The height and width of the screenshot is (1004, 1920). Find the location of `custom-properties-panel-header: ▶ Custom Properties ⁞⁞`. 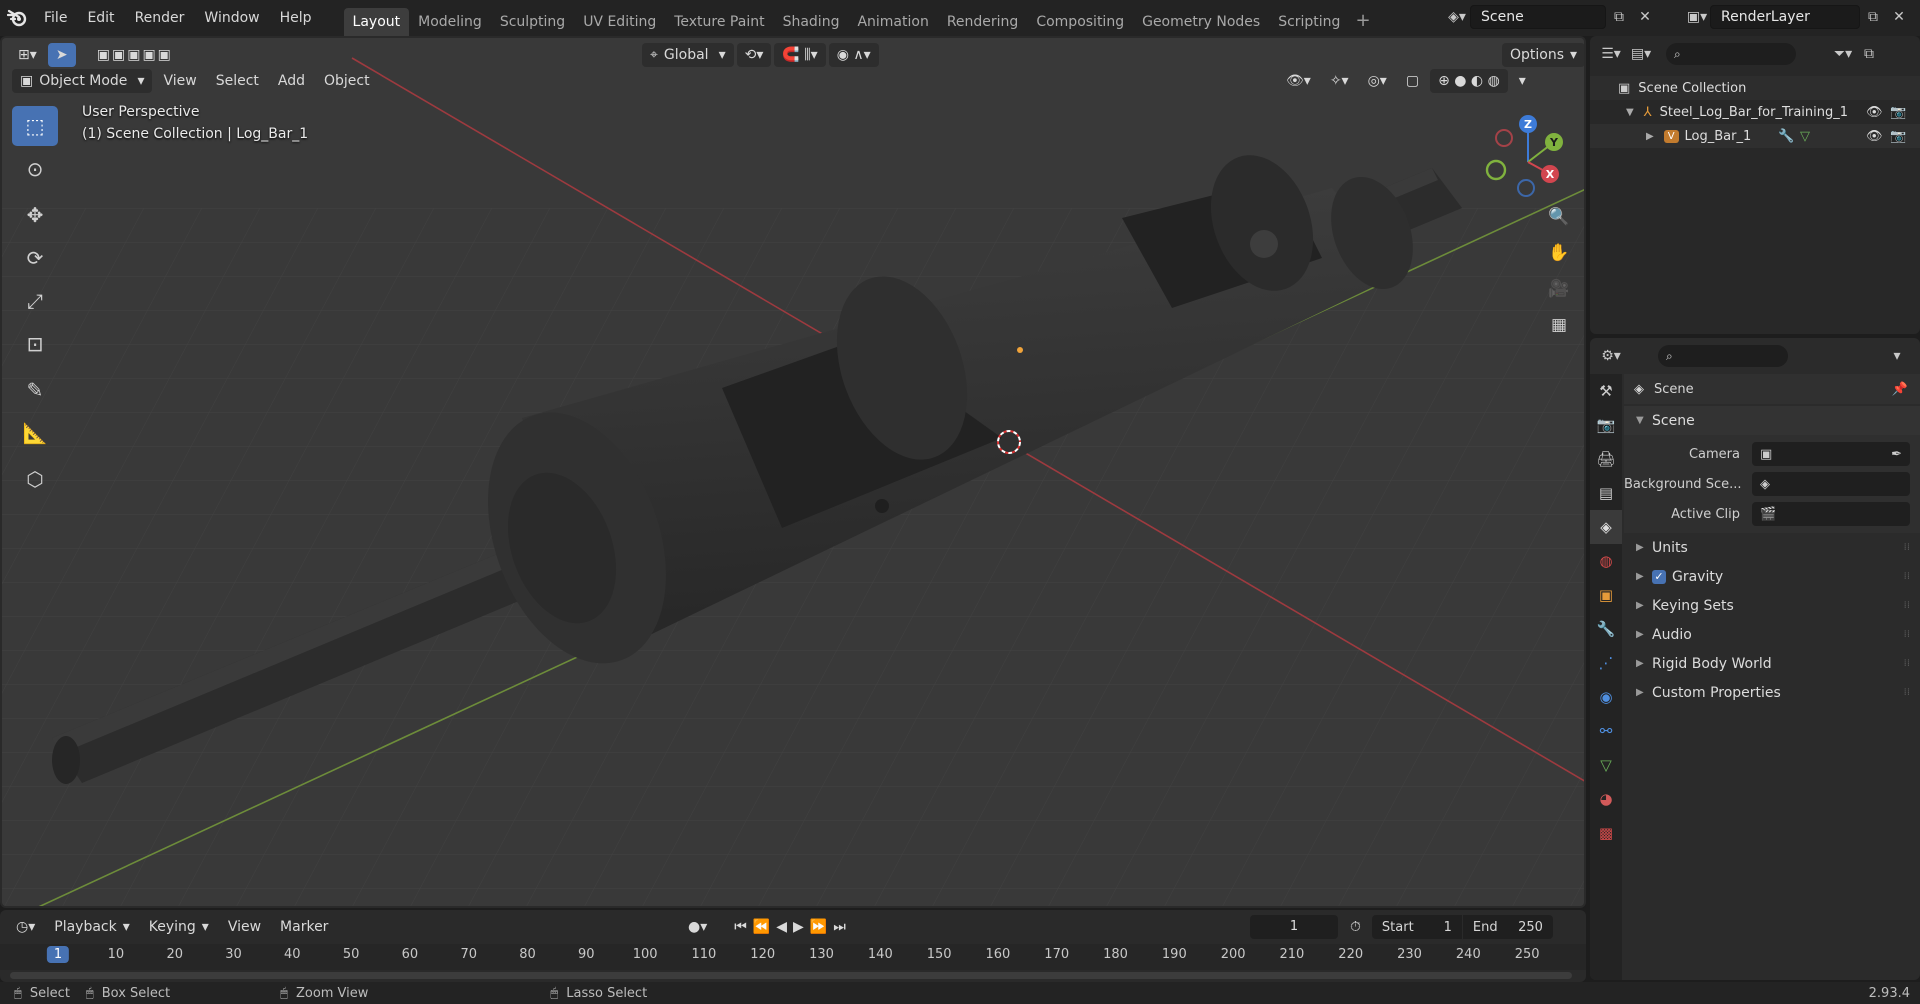

custom-properties-panel-header: ▶ Custom Properties ⁞⁞ is located at coordinates (1772, 692).